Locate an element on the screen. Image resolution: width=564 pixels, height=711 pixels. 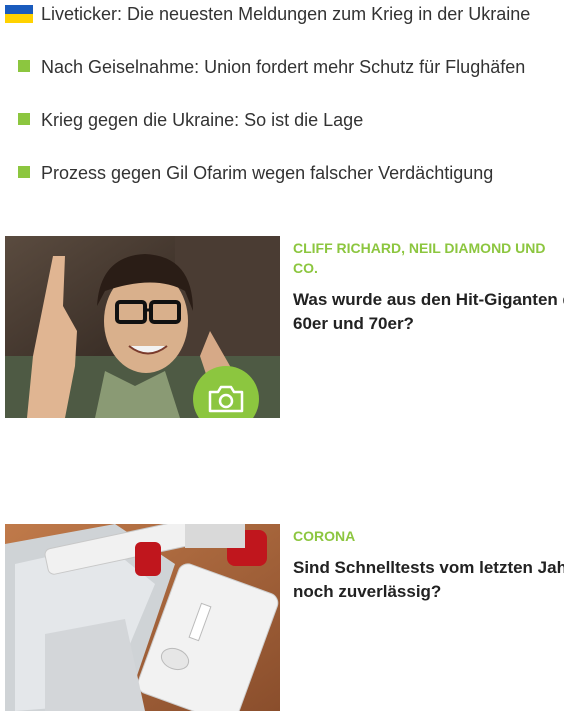
teaser-photo-rapid-test is located at coordinates (142, 617).